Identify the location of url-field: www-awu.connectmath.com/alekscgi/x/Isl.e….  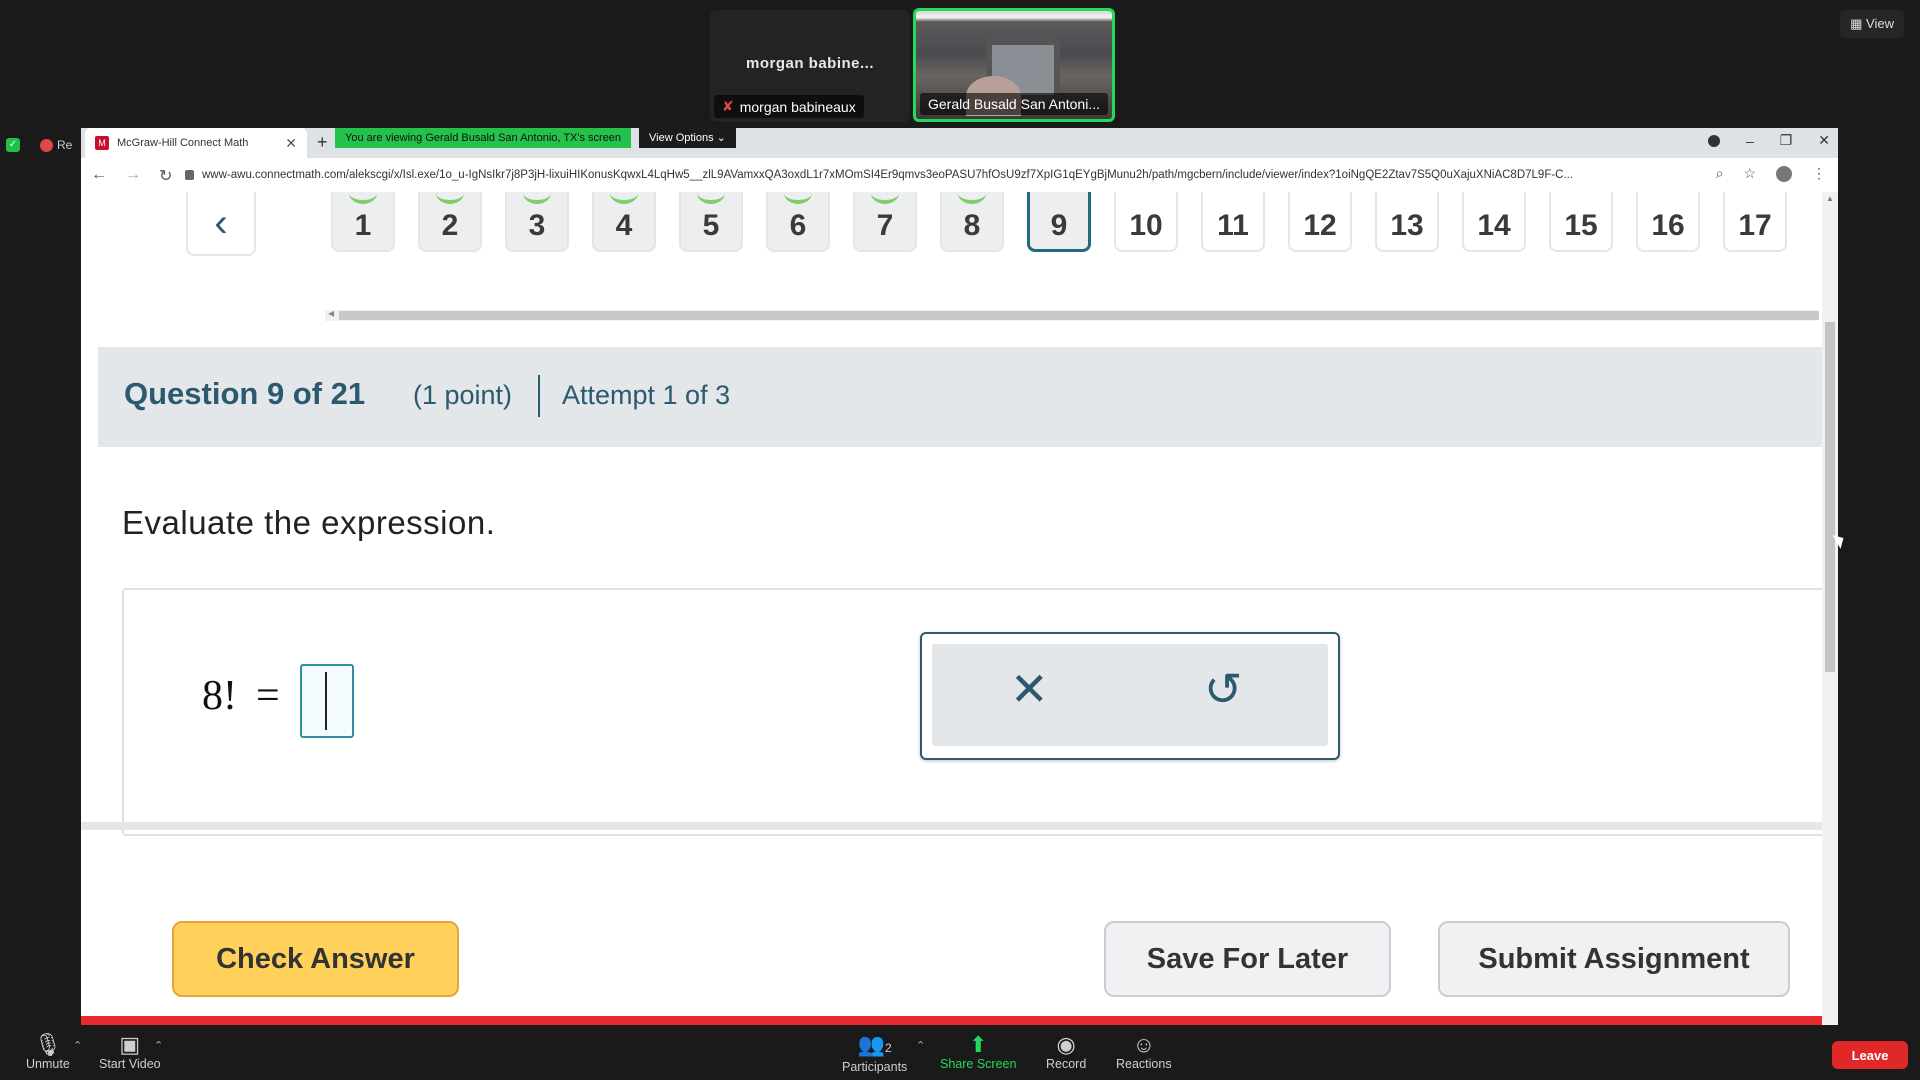
(946, 175).